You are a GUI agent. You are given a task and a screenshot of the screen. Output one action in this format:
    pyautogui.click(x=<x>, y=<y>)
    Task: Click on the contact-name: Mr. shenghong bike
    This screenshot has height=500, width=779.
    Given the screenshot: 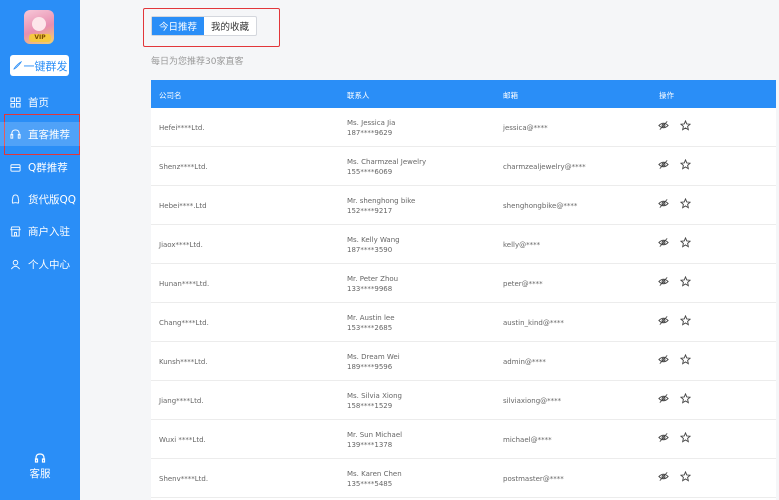 What is the action you would take?
    pyautogui.click(x=381, y=201)
    